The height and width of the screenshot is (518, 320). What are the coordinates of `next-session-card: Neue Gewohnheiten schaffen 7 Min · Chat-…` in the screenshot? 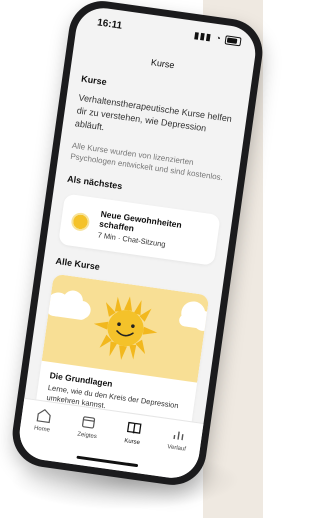 It's located at (139, 229).